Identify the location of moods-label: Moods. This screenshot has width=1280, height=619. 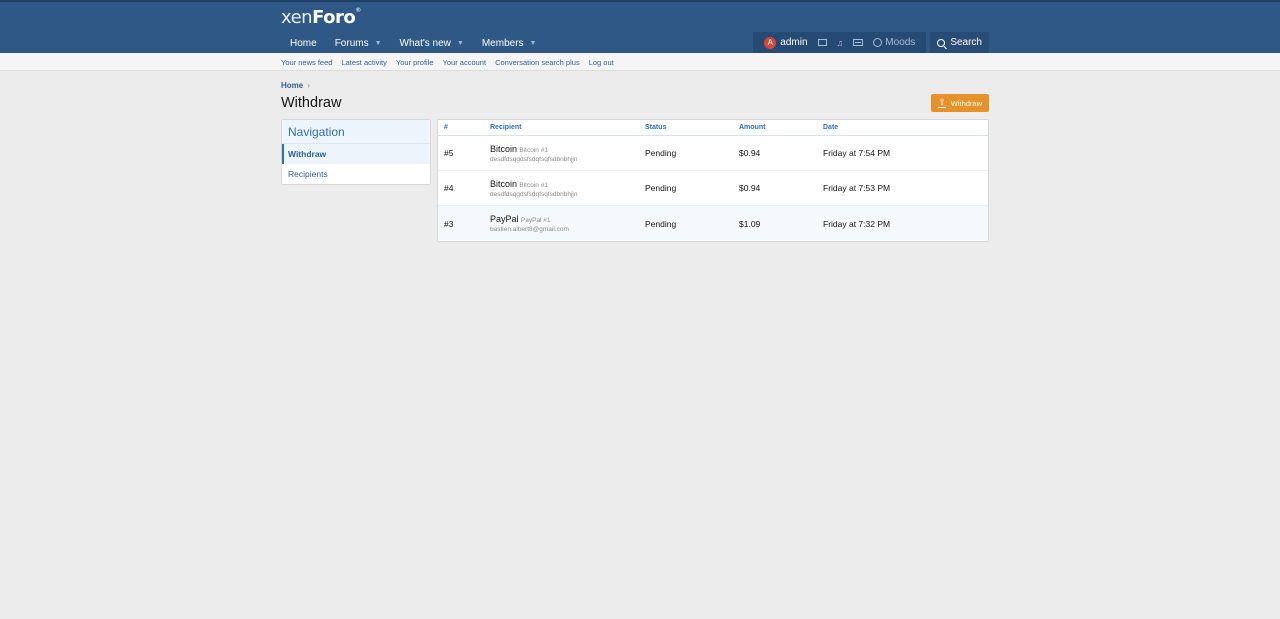
(900, 42).